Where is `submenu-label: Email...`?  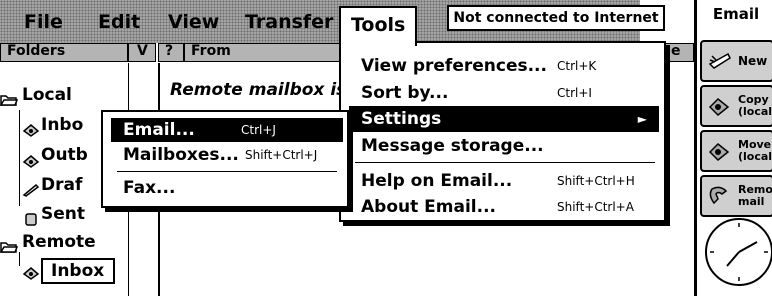 submenu-label: Email... is located at coordinates (159, 130).